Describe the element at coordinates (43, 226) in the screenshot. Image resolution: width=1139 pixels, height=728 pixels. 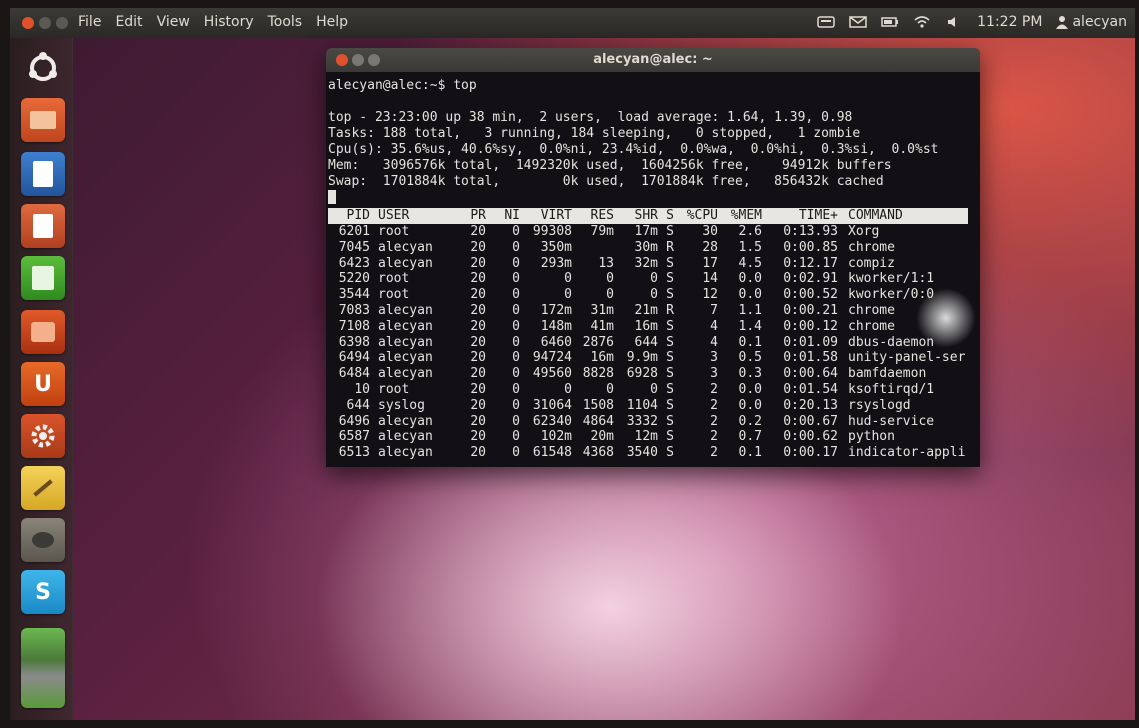
I see `impress-icon` at that location.